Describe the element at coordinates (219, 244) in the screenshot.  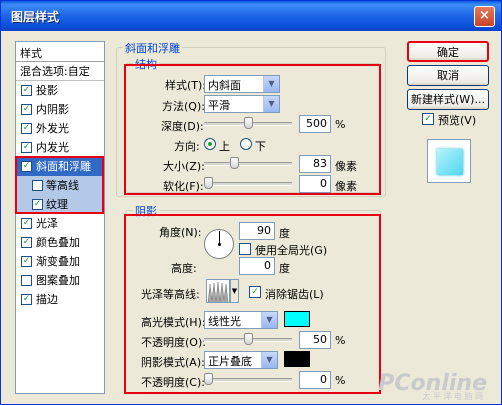
I see `angle-dial` at that location.